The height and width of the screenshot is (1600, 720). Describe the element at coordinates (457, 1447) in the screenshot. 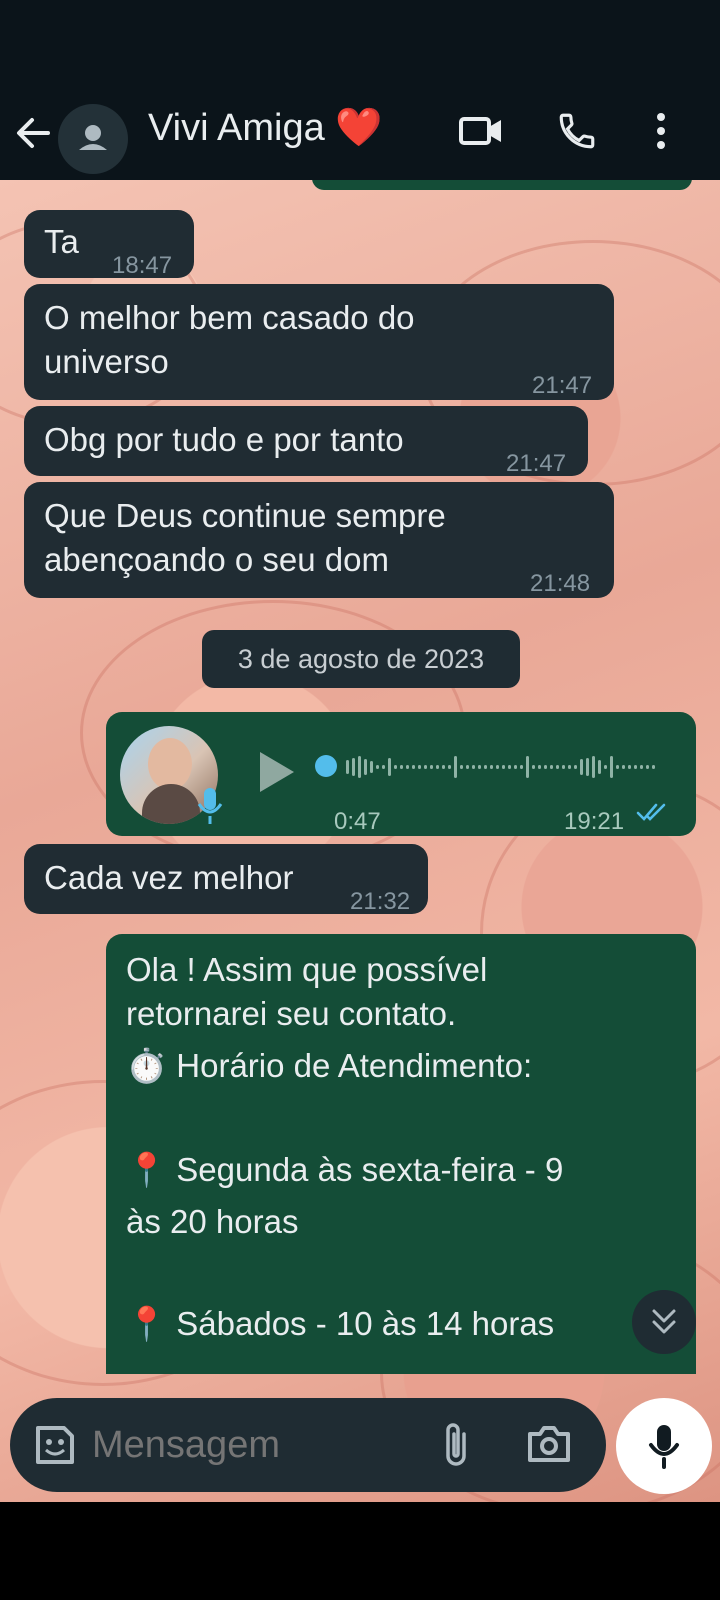

I see `attach-button` at that location.